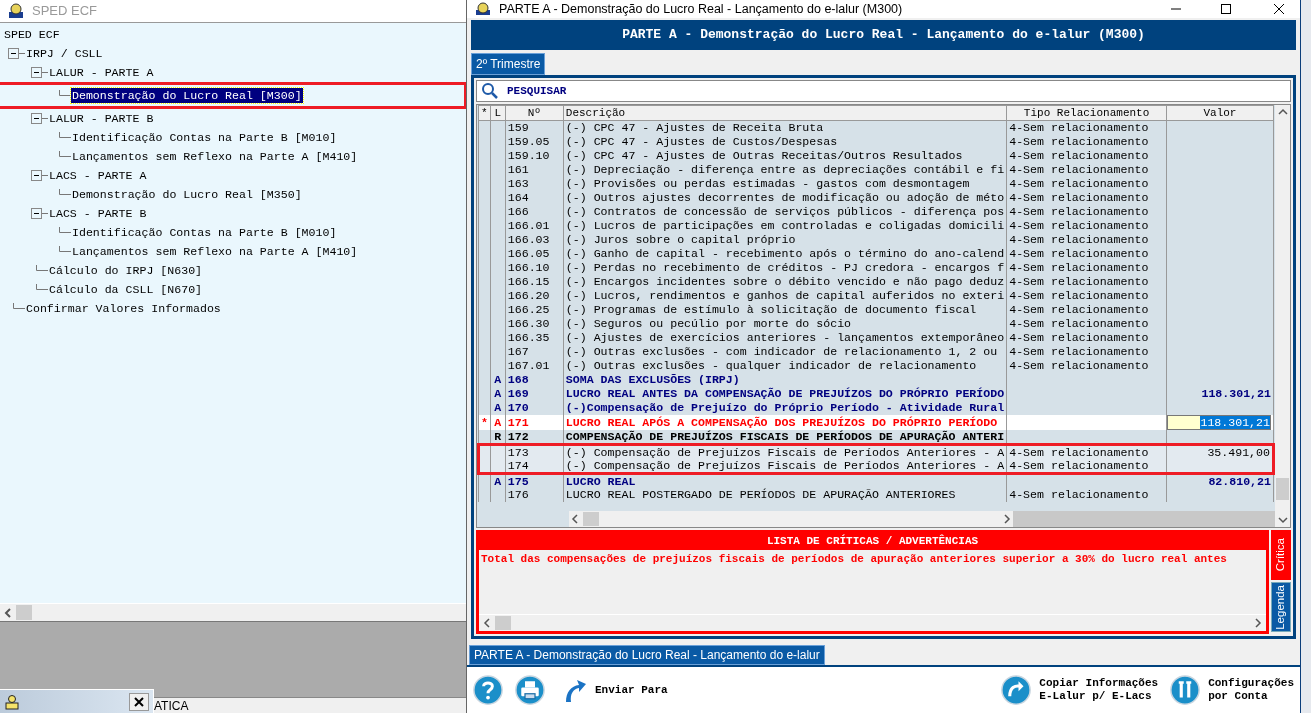  What do you see at coordinates (1232, 690) in the screenshot?
I see `toolbar-button: Configurações por Conta` at bounding box center [1232, 690].